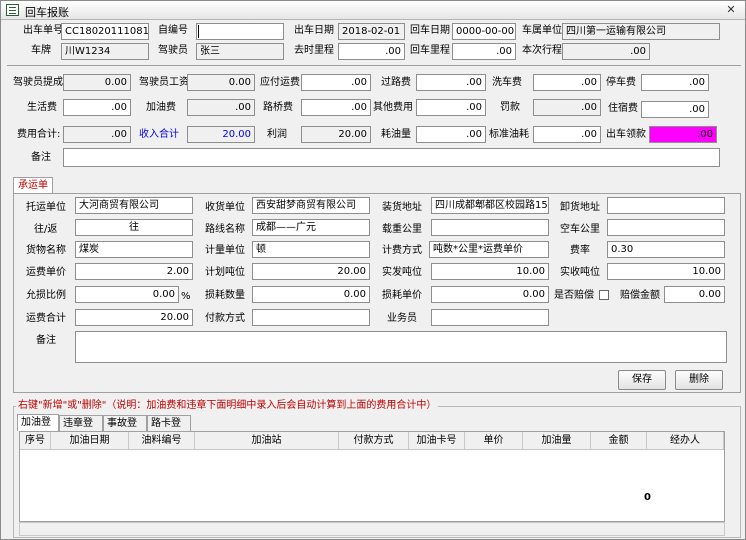  Describe the element at coordinates (278, 107) in the screenshot. I see `fee-label: 路桥费` at that location.